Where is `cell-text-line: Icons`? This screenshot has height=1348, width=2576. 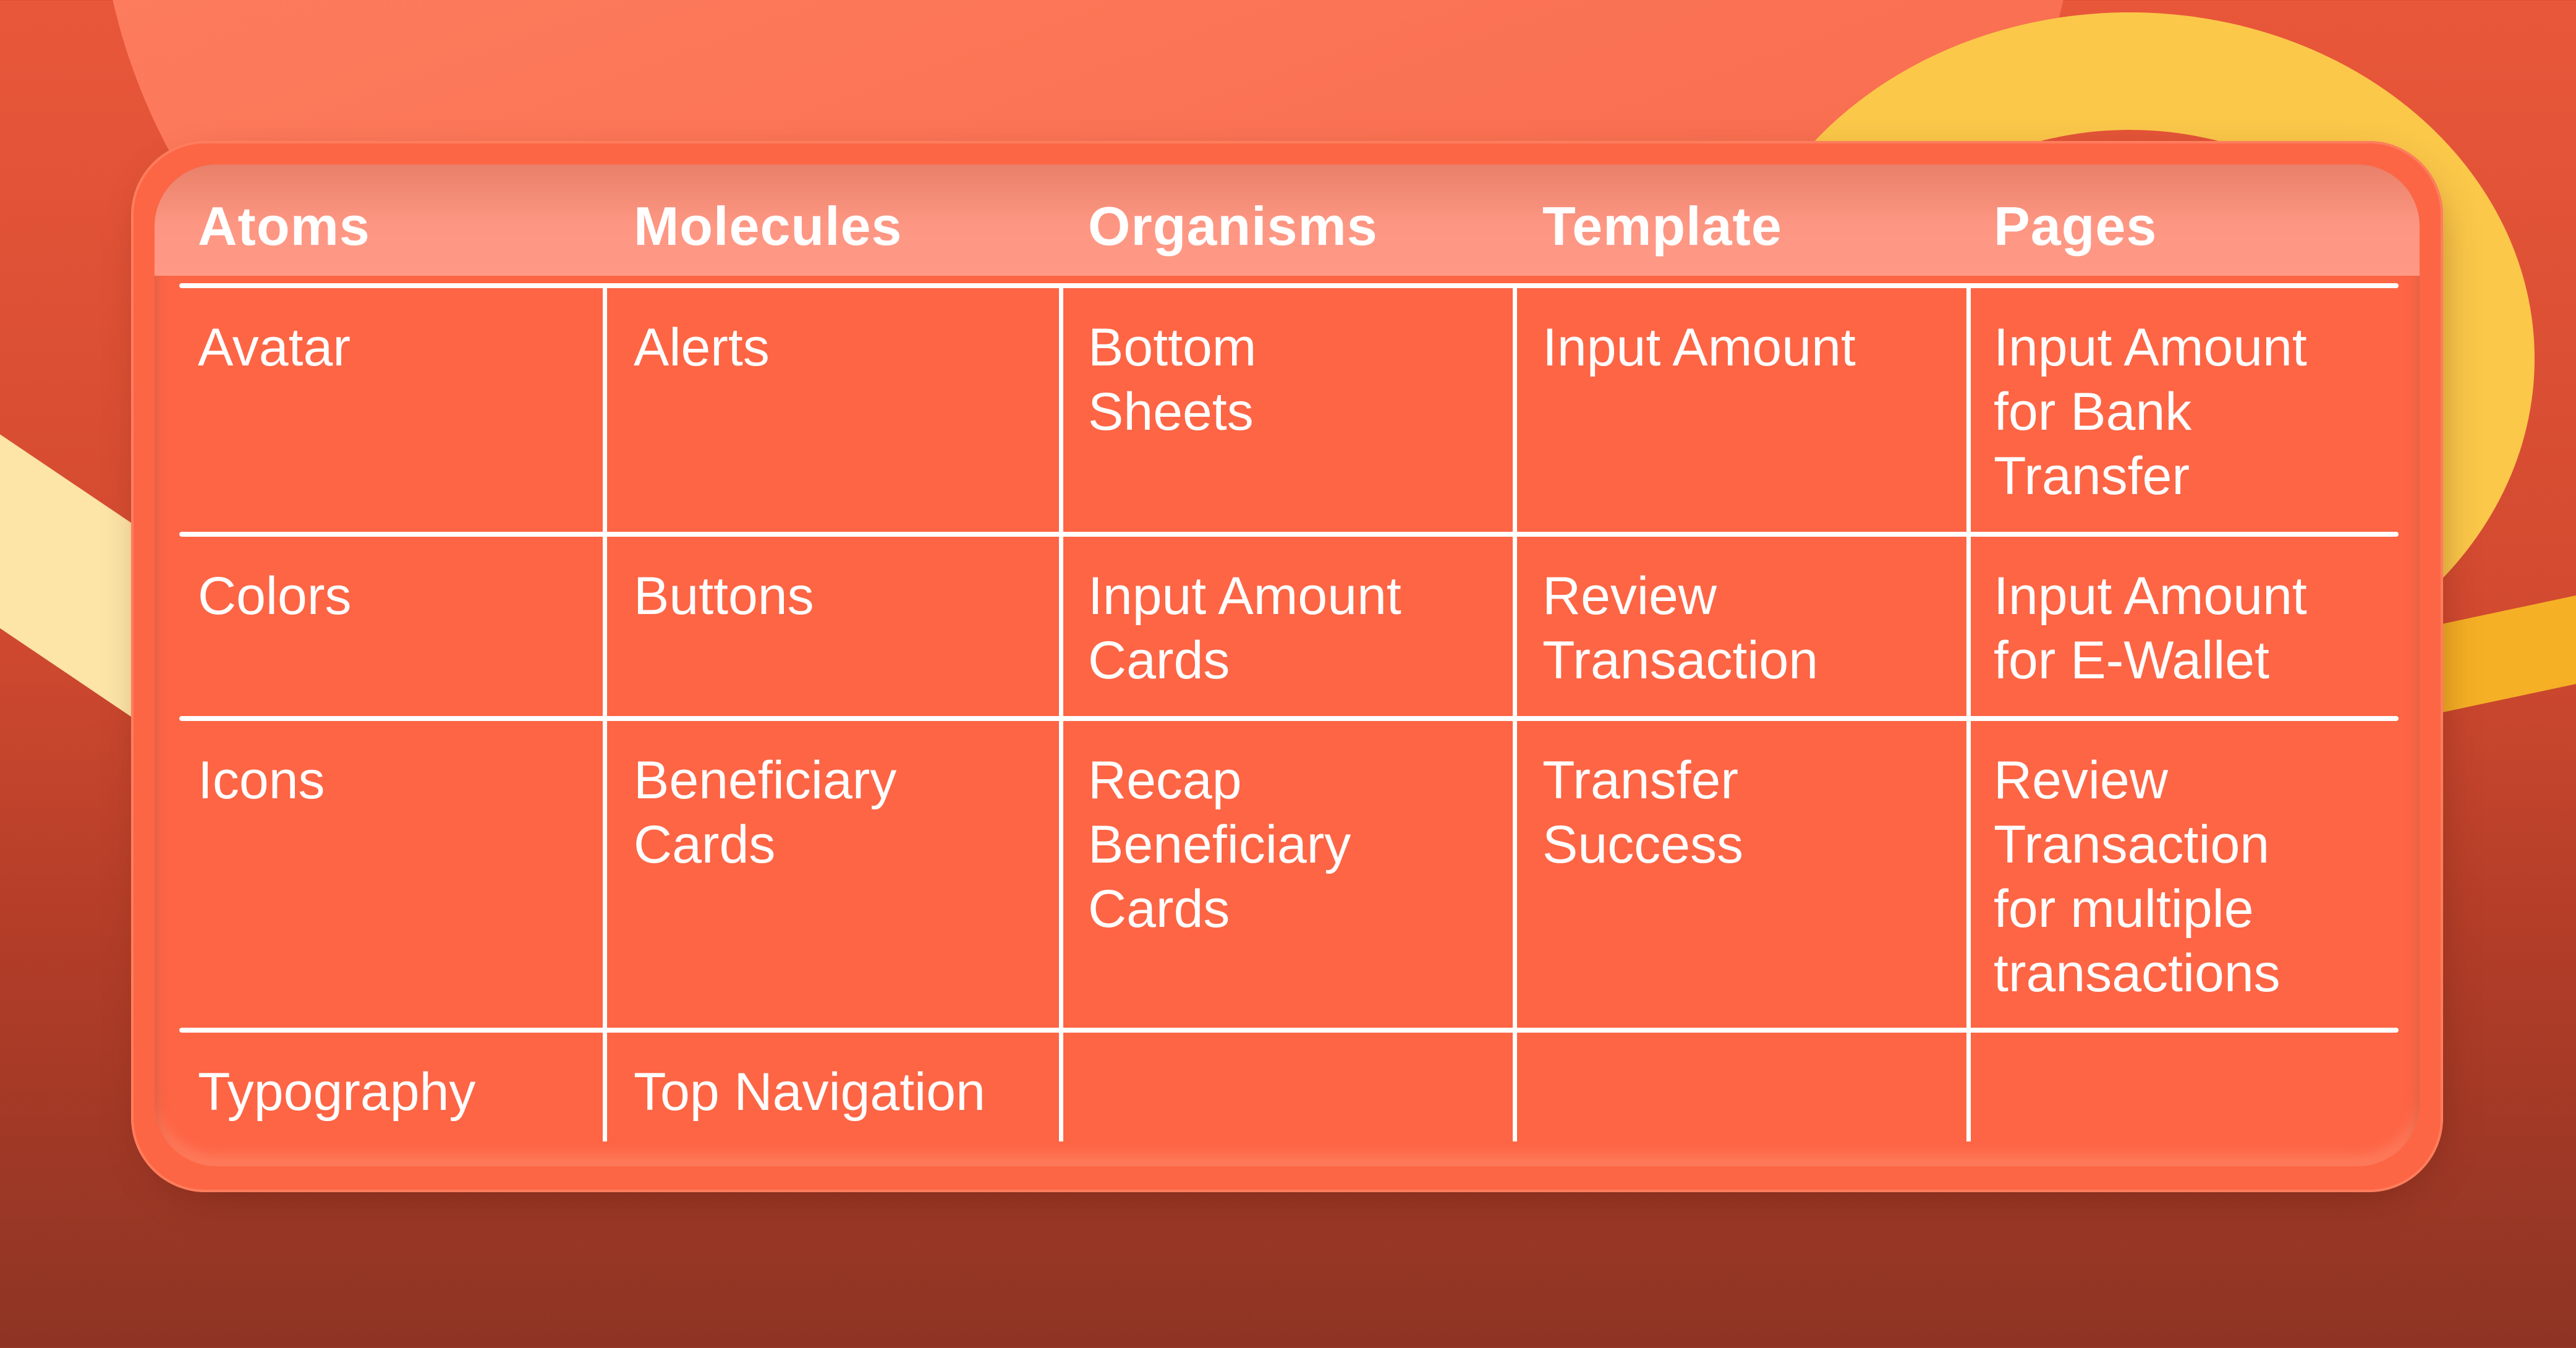
cell-text-line: Icons is located at coordinates (261, 780).